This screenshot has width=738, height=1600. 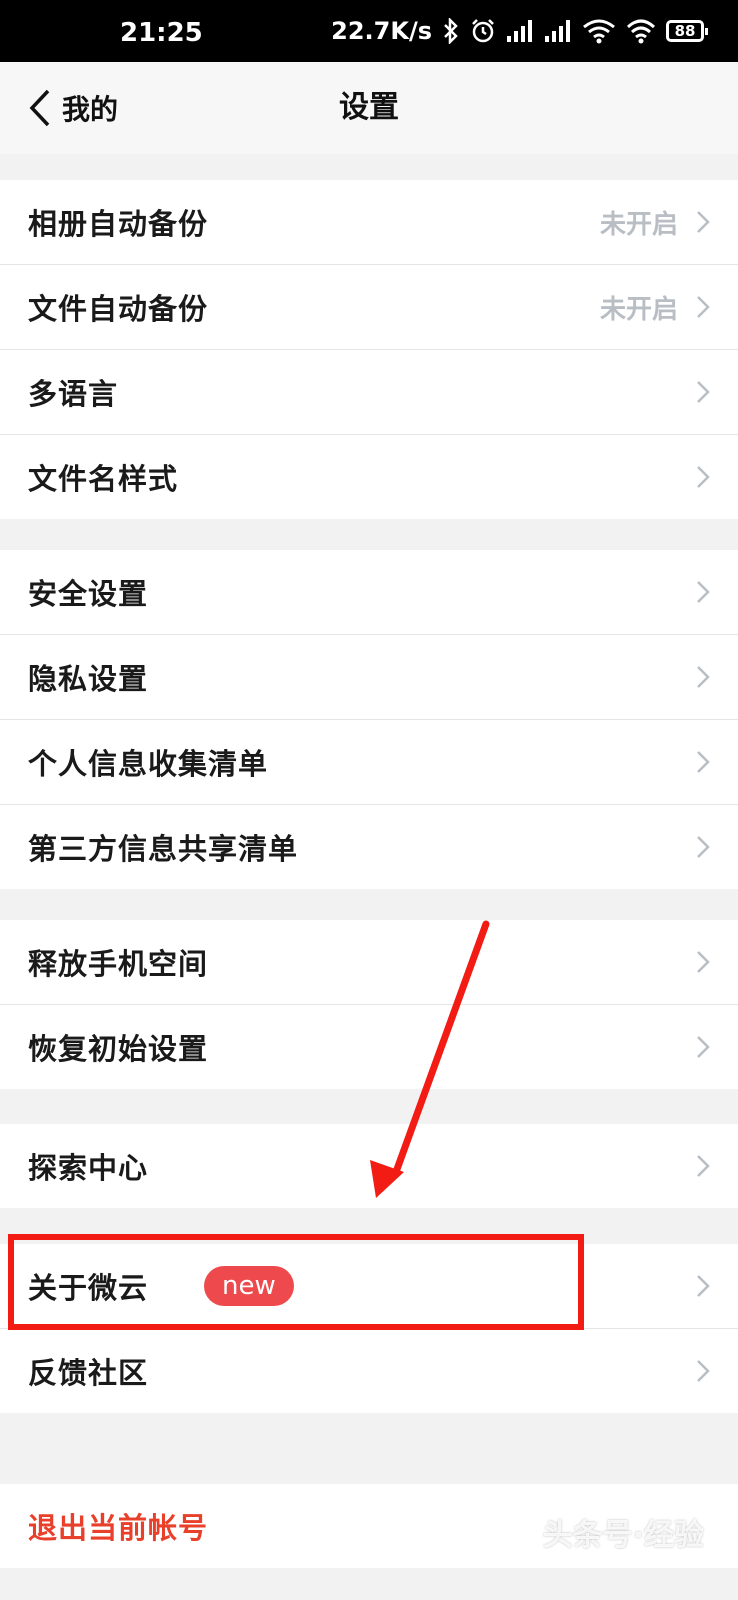 I want to click on row-reset-settings: 恢复初始设置, so click(x=369, y=1047).